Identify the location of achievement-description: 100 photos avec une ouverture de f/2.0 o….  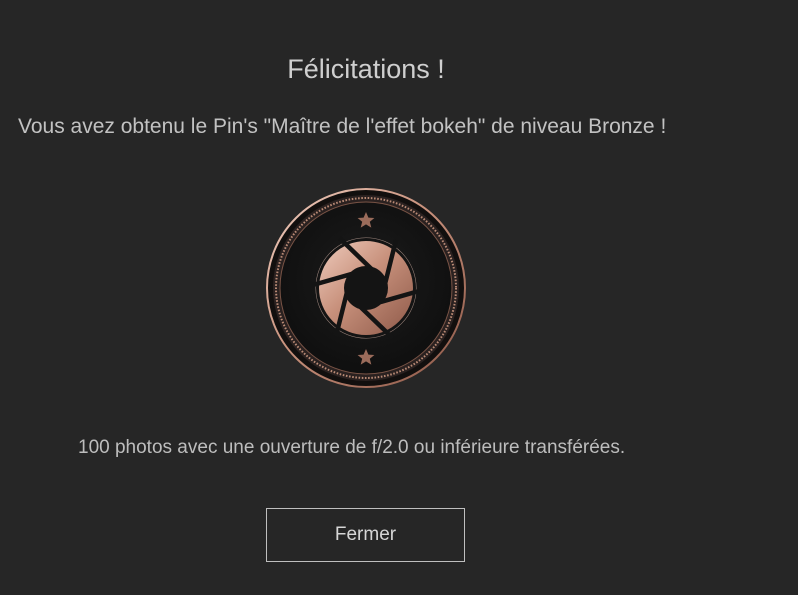
(352, 447).